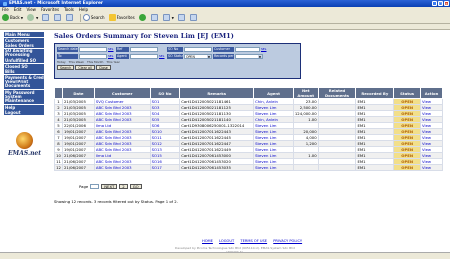 This screenshot has height=259, width=450. What do you see at coordinates (142, 17) in the screenshot?
I see `media-button` at bounding box center [142, 17].